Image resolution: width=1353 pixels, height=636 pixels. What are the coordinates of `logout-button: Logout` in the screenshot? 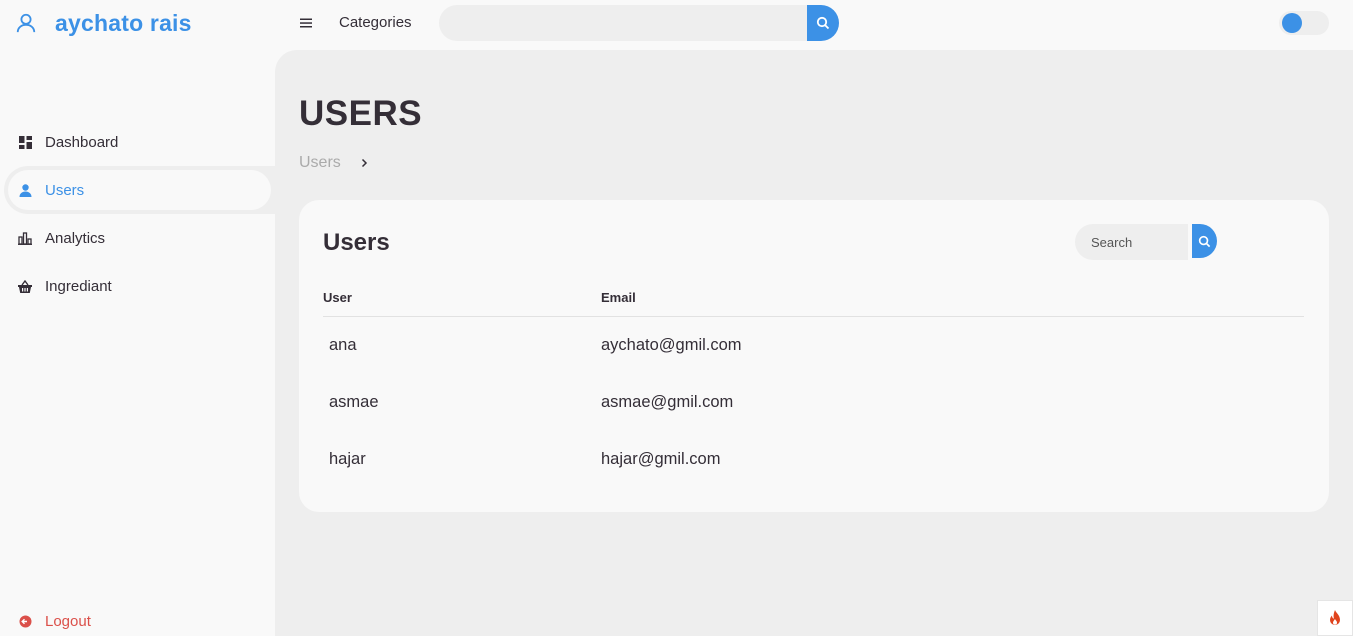 It's located at (54, 621).